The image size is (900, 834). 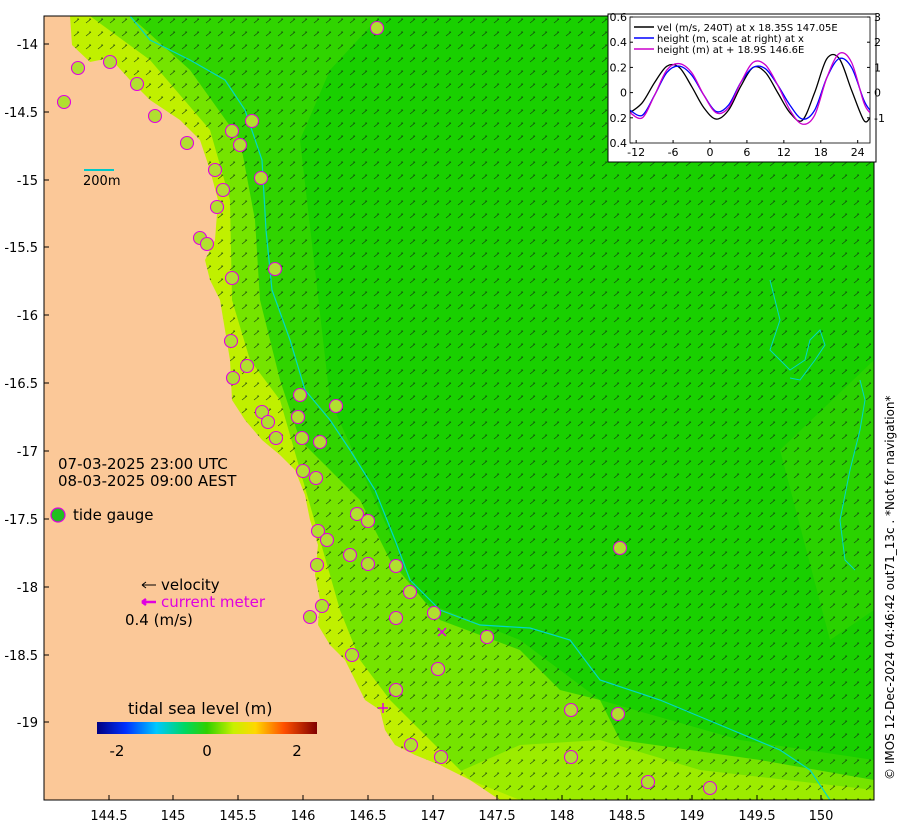 What do you see at coordinates (877, 42) in the screenshot?
I see `inset-y-right-tick-label: 2` at bounding box center [877, 42].